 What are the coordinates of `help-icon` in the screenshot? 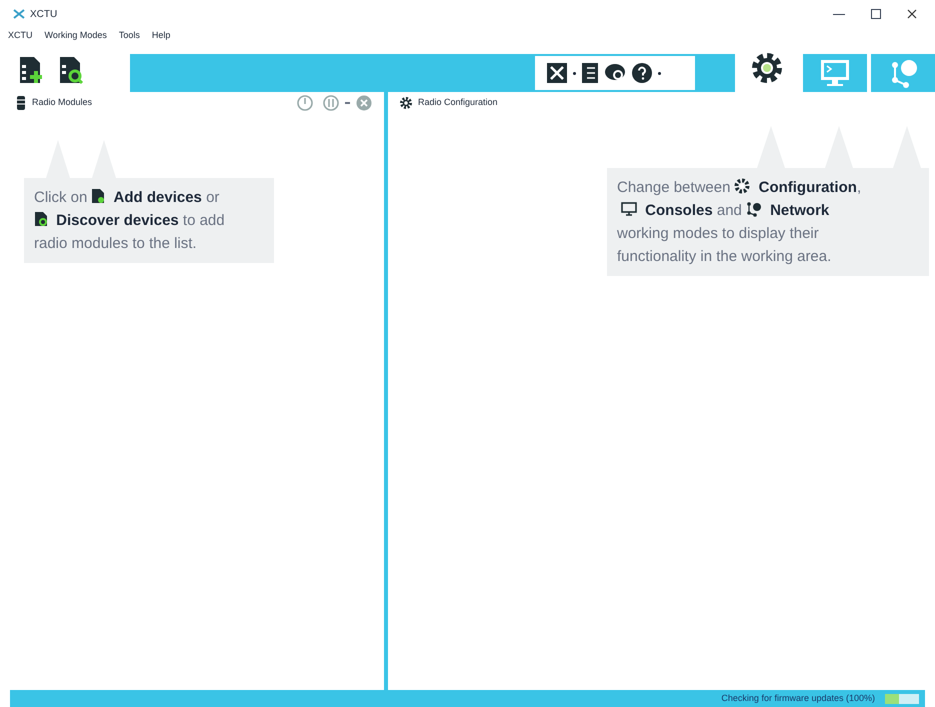 It's located at (642, 73).